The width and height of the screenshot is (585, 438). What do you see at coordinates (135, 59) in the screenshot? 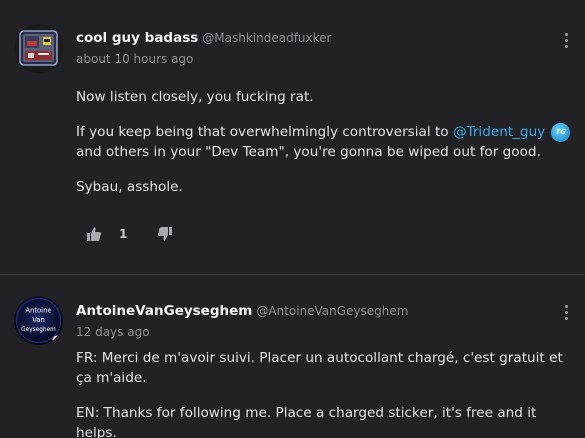
I see `timestamp: about 10 hours ago` at bounding box center [135, 59].